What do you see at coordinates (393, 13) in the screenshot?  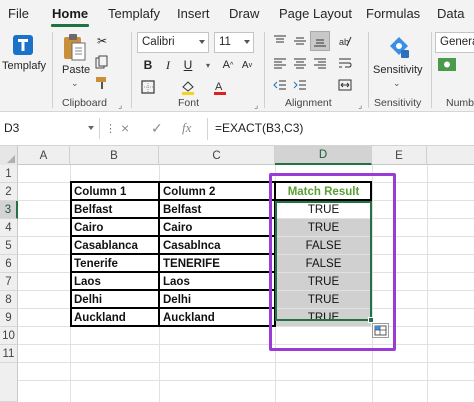 I see `tab-formulas: Formulas` at bounding box center [393, 13].